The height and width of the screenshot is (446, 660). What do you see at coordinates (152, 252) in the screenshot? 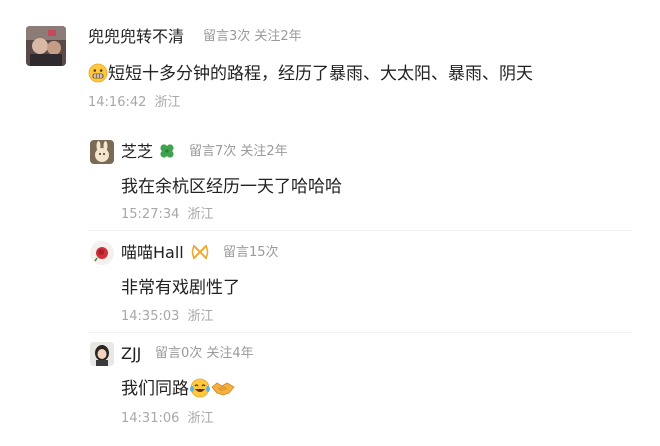
I see `user-name-text: 喵喵Hall` at bounding box center [152, 252].